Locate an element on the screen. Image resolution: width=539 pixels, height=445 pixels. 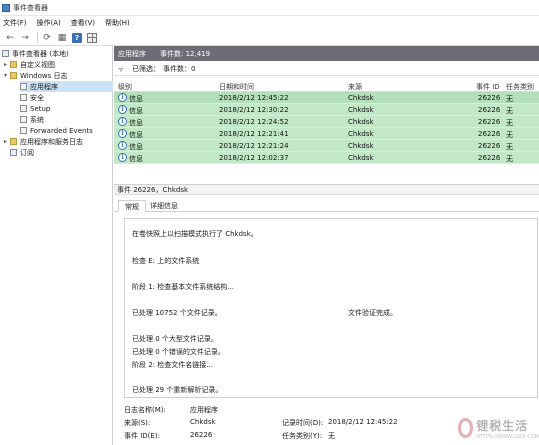
help-button: ? is located at coordinates (77, 38).